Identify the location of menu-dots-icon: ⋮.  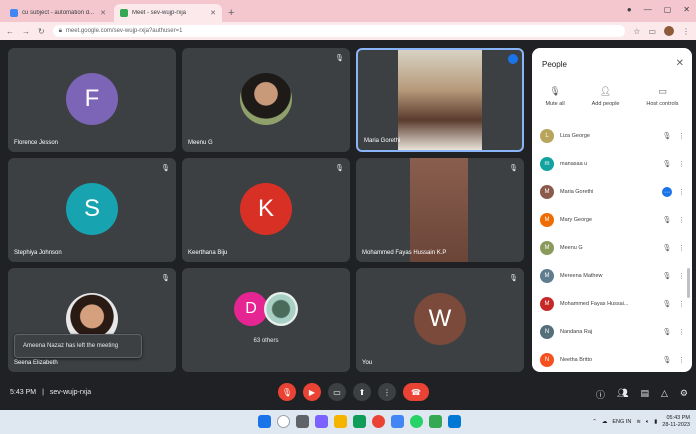
(686, 31).